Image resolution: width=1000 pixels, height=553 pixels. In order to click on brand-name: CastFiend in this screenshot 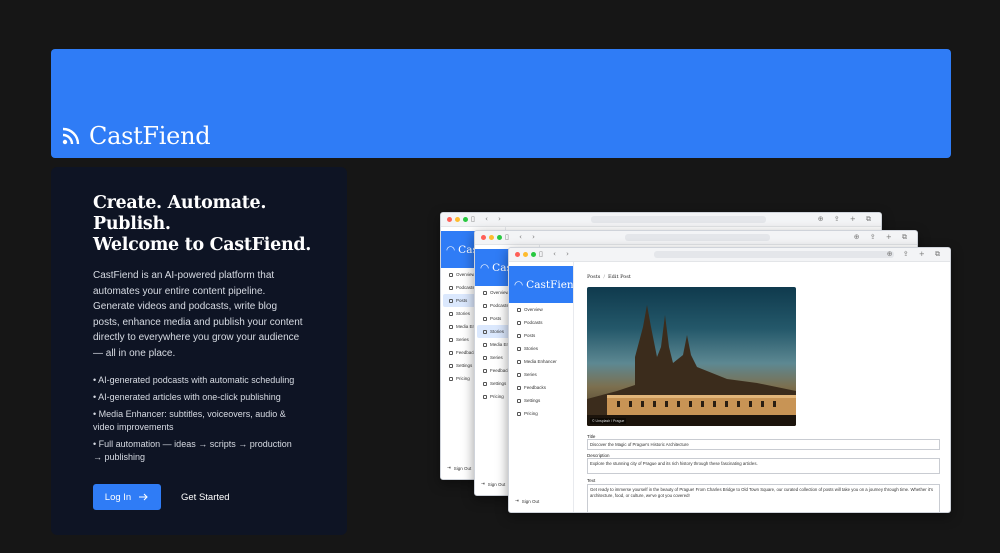, I will do `click(150, 136)`.